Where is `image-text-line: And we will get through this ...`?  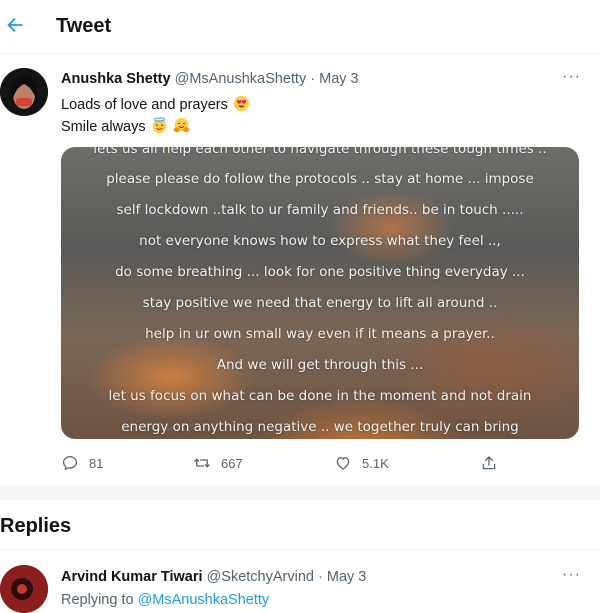
image-text-line: And we will get through this ... is located at coordinates (320, 365).